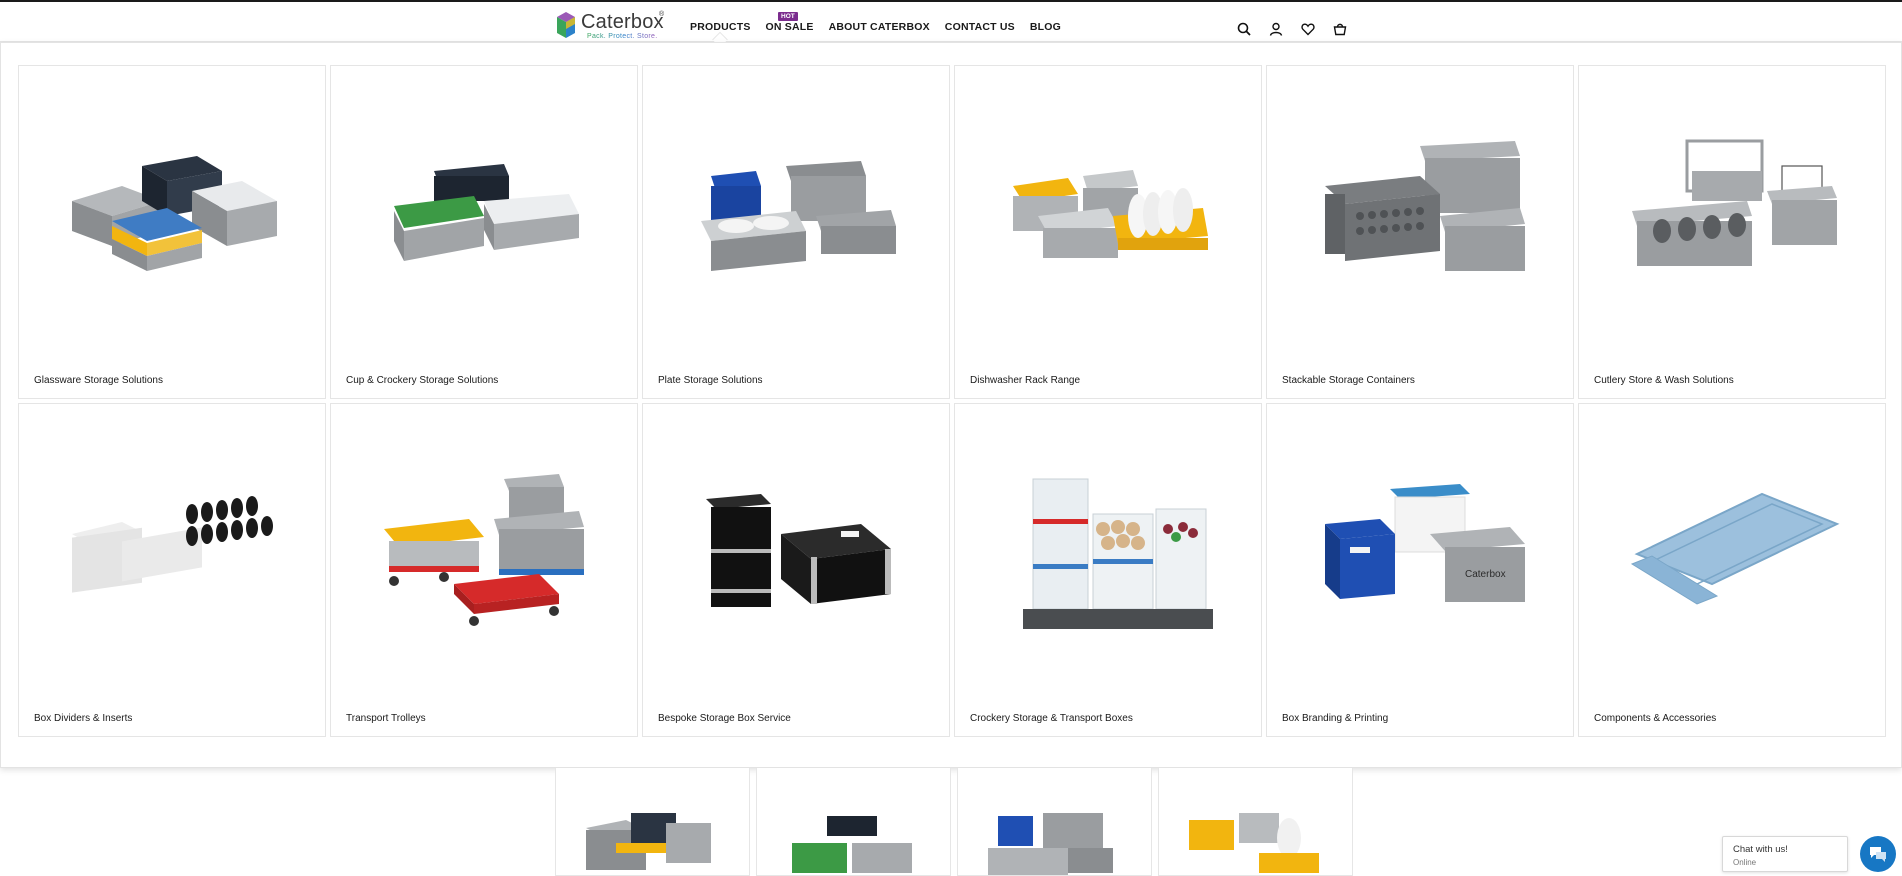  I want to click on glassware-image, so click(172, 216).